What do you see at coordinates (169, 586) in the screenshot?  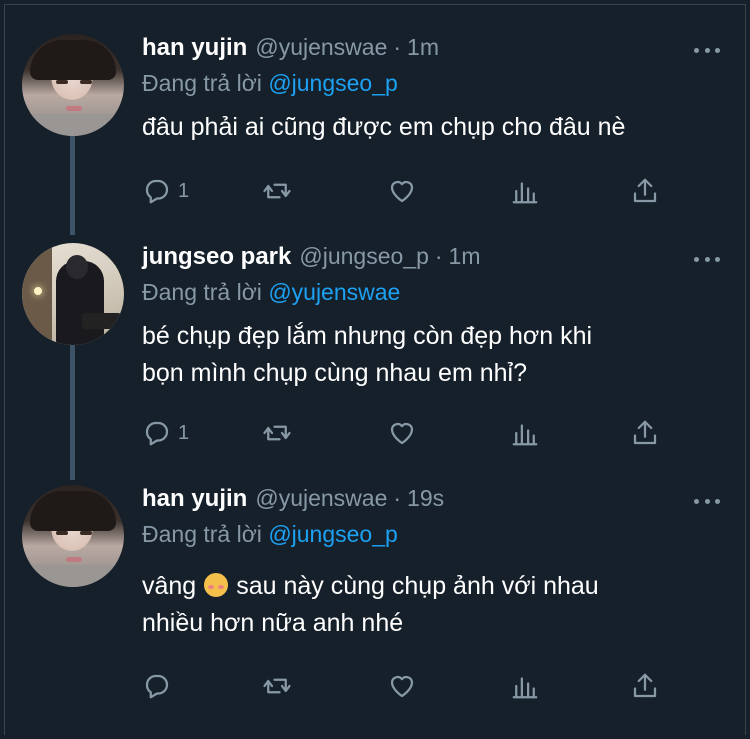 I see `tweet-text-segment: vâng` at bounding box center [169, 586].